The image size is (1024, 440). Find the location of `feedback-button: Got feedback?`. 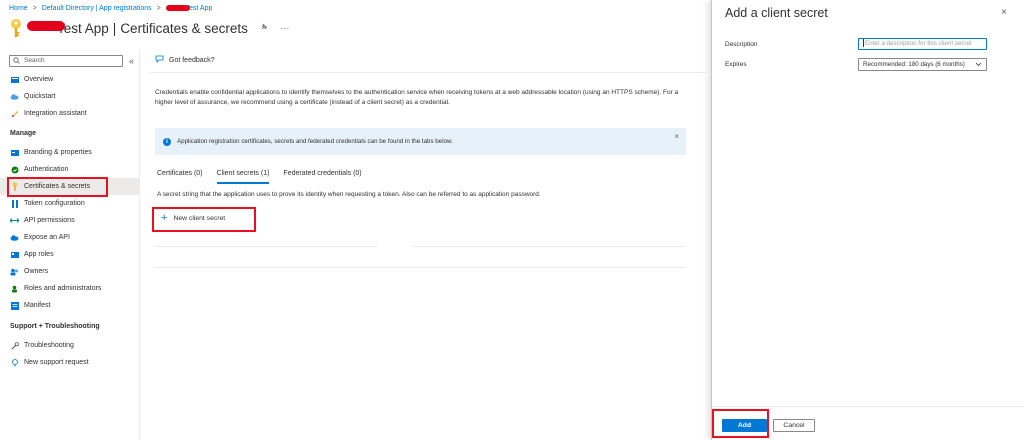

feedback-button: Got feedback? is located at coordinates (185, 60).